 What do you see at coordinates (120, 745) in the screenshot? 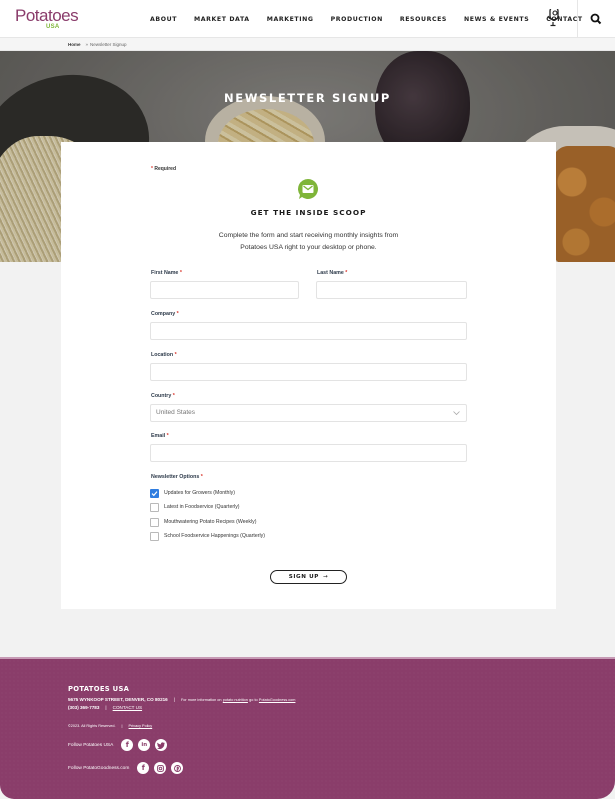
I see `follow-potatoes-usa: Follow Potatoes USA f in` at bounding box center [120, 745].